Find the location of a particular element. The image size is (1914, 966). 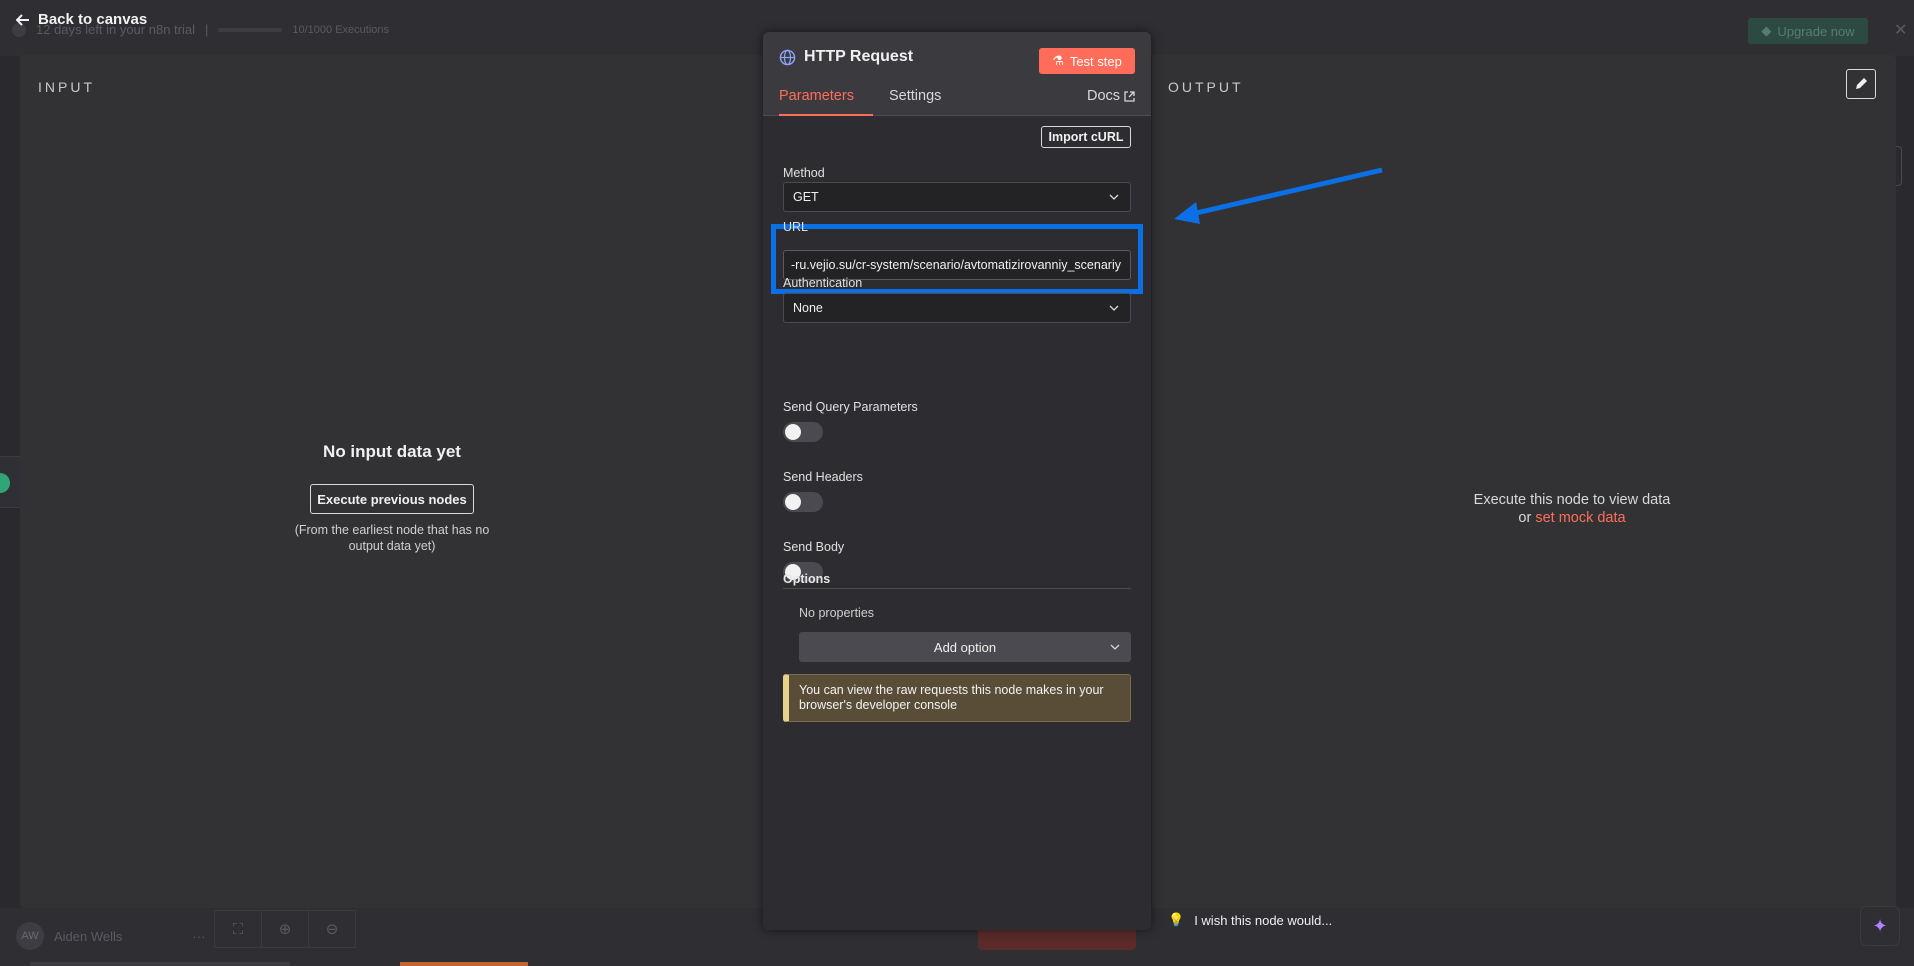

execute-previous-nodes-button: Execute previous nodes is located at coordinates (392, 499).